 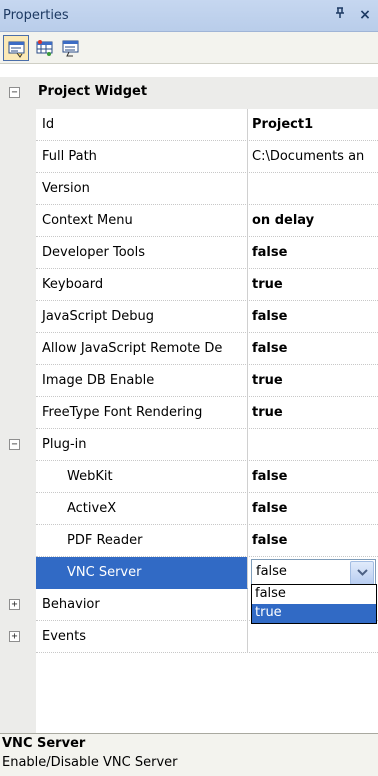 I want to click on categorized-icon, so click(x=16, y=49).